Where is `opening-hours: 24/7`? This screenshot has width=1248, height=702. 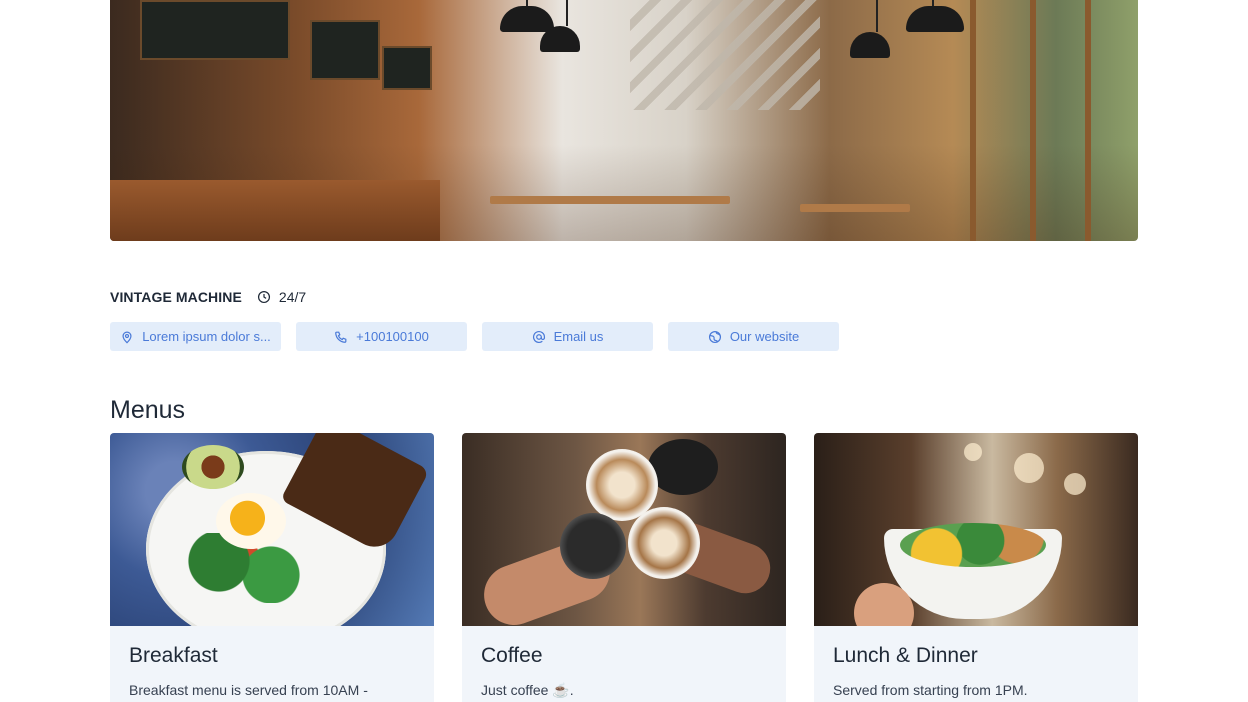
opening-hours: 24/7 is located at coordinates (281, 297).